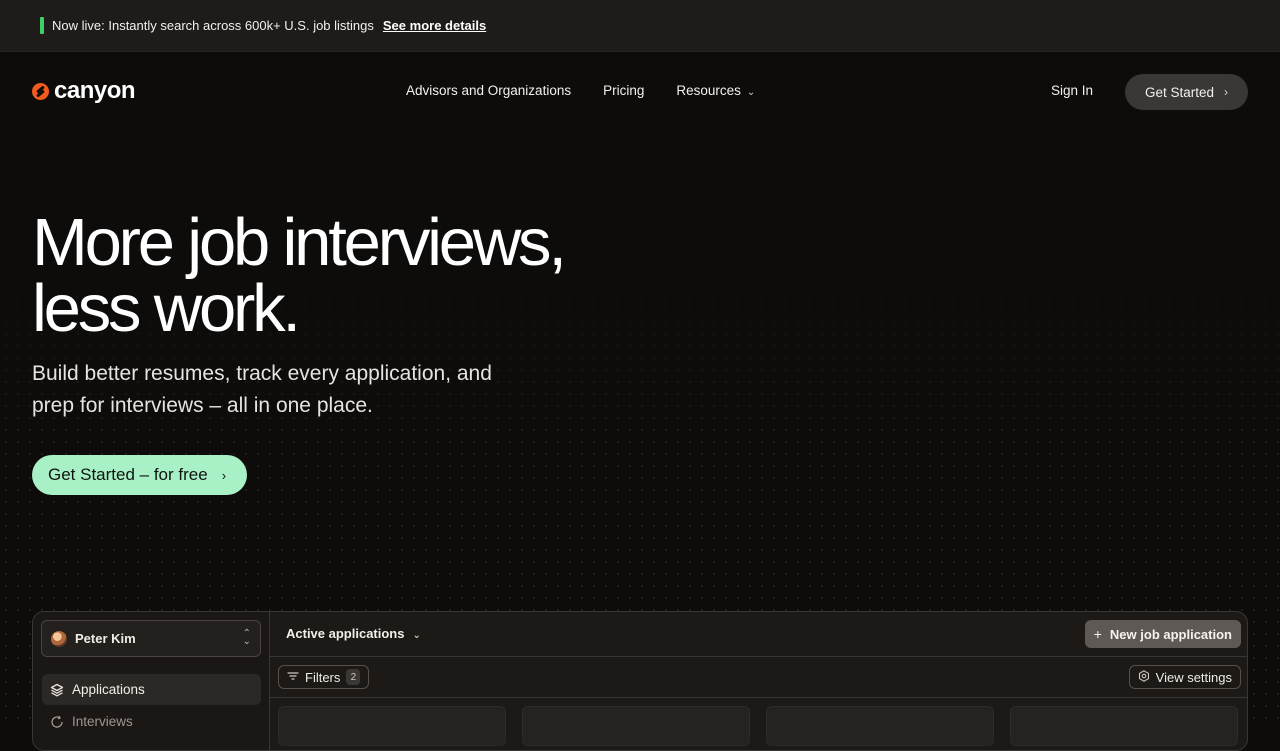  Describe the element at coordinates (1179, 92) in the screenshot. I see `get-started-label: Get Started` at that location.